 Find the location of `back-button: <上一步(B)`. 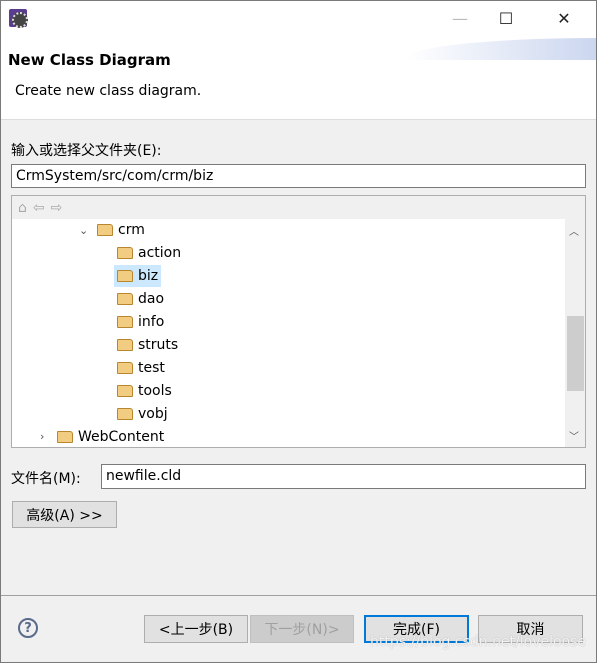

back-button: <上一步(B) is located at coordinates (196, 629).